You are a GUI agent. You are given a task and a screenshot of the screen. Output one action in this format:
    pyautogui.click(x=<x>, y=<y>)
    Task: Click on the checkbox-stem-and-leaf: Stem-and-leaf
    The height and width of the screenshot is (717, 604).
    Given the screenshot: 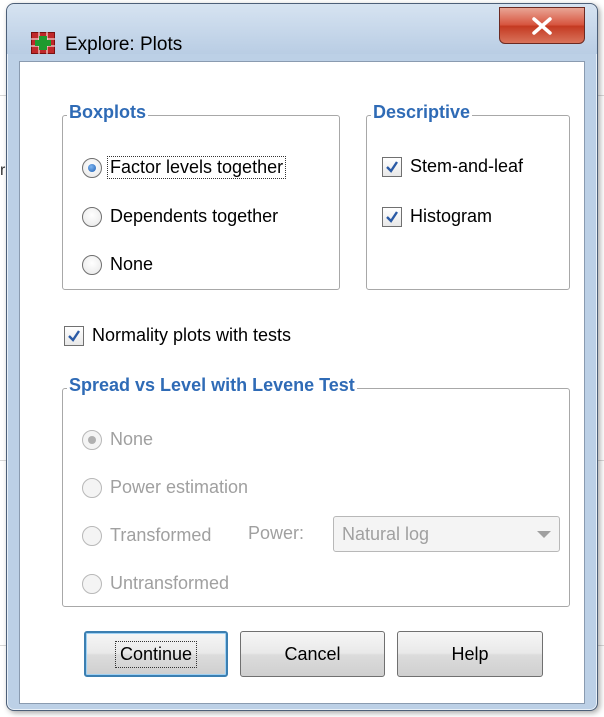 What is the action you would take?
    pyautogui.click(x=452, y=166)
    